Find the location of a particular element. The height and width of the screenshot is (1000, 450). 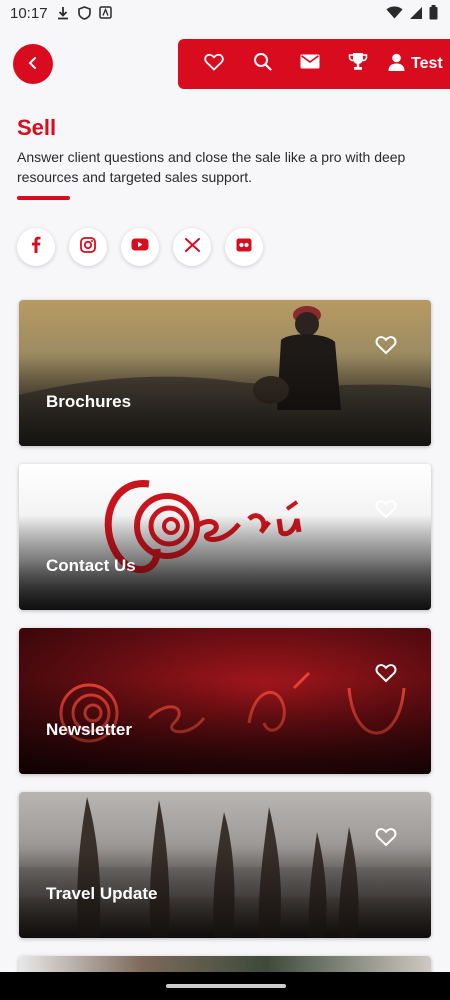

flickr-icon is located at coordinates (244, 247).